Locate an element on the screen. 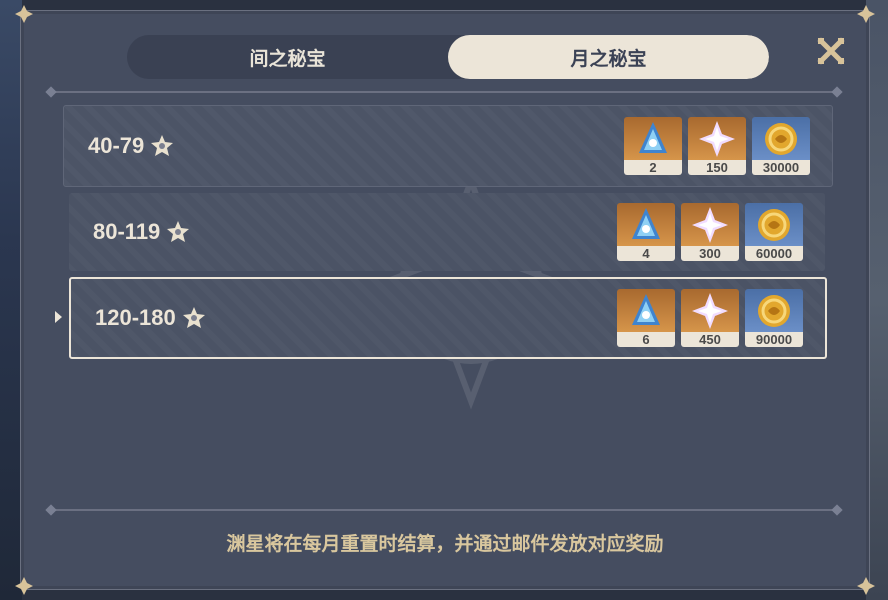  reward-count: 150 is located at coordinates (717, 167).